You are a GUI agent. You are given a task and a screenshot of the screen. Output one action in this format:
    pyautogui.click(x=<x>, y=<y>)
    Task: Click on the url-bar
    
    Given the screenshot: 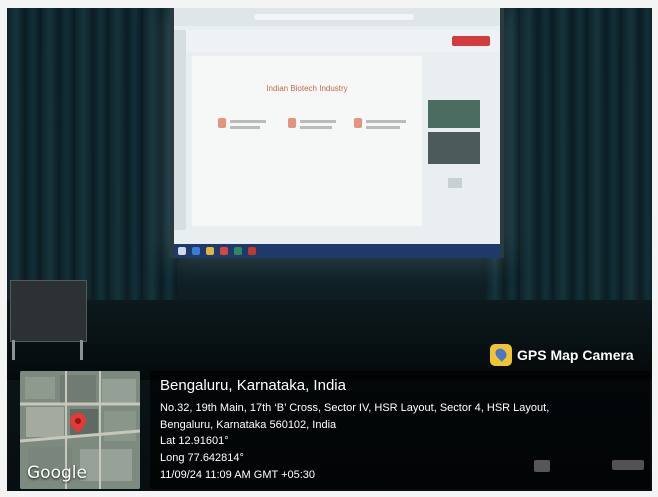 What is the action you would take?
    pyautogui.click(x=334, y=17)
    